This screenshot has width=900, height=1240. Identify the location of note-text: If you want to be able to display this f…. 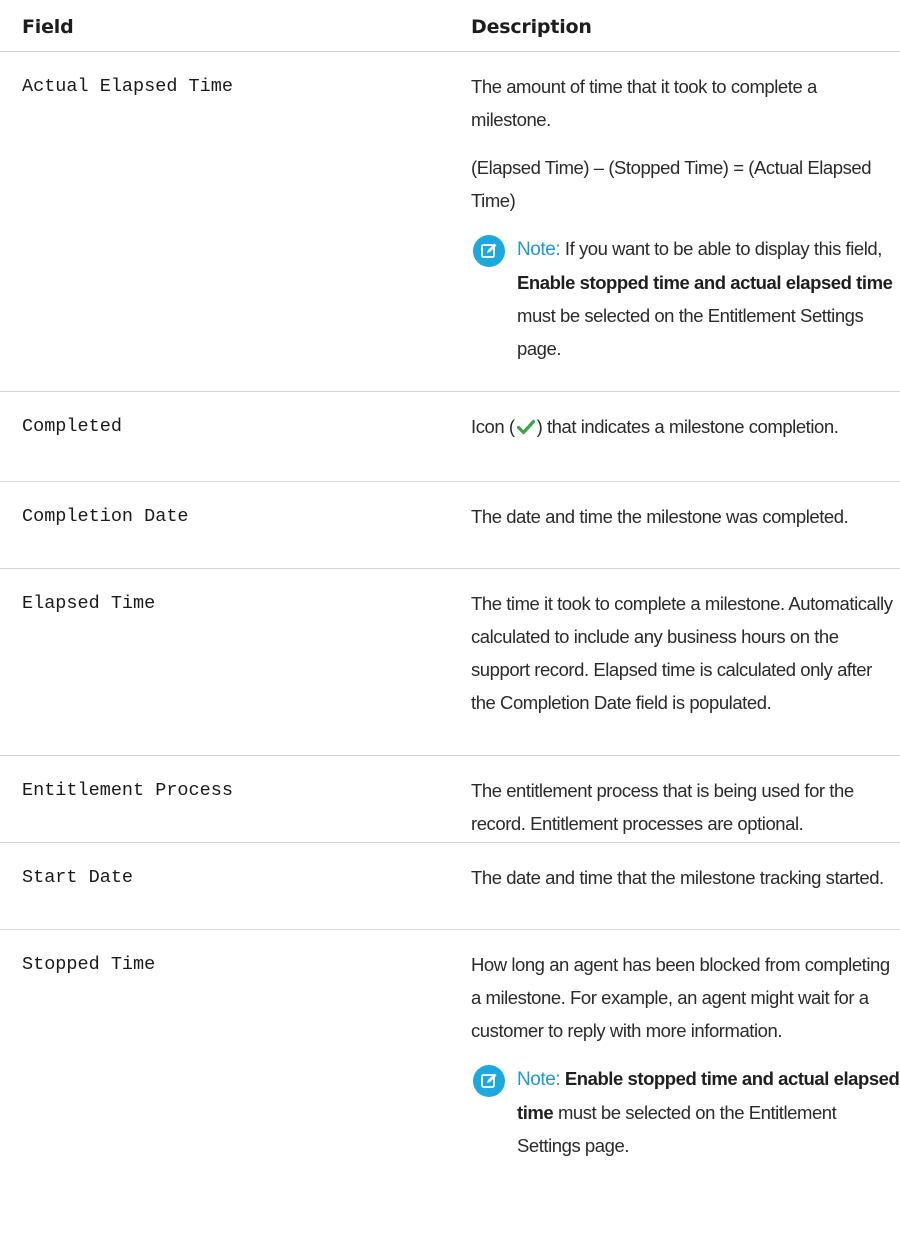
(723, 248).